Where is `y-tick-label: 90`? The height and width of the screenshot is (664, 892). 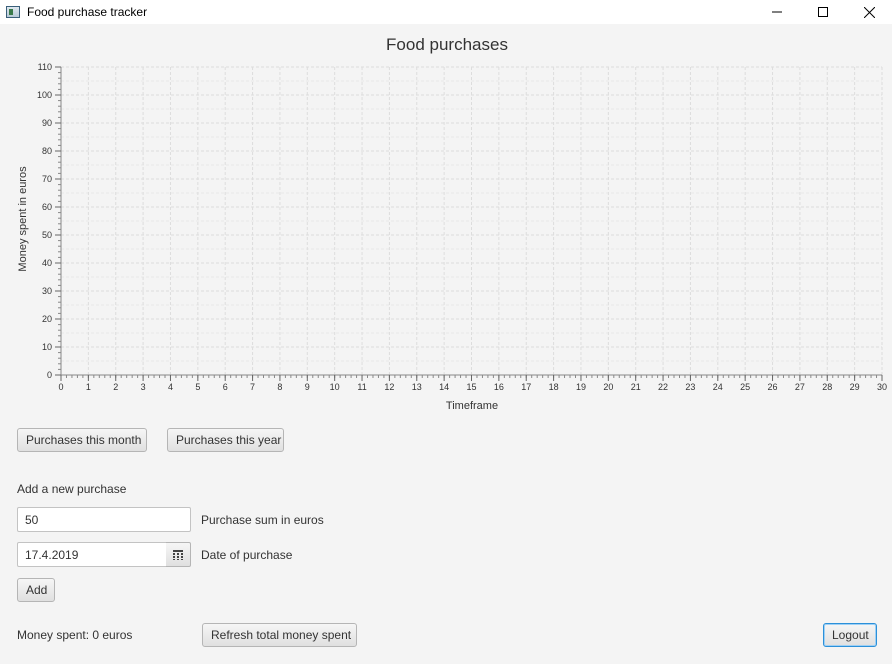 y-tick-label: 90 is located at coordinates (47, 123).